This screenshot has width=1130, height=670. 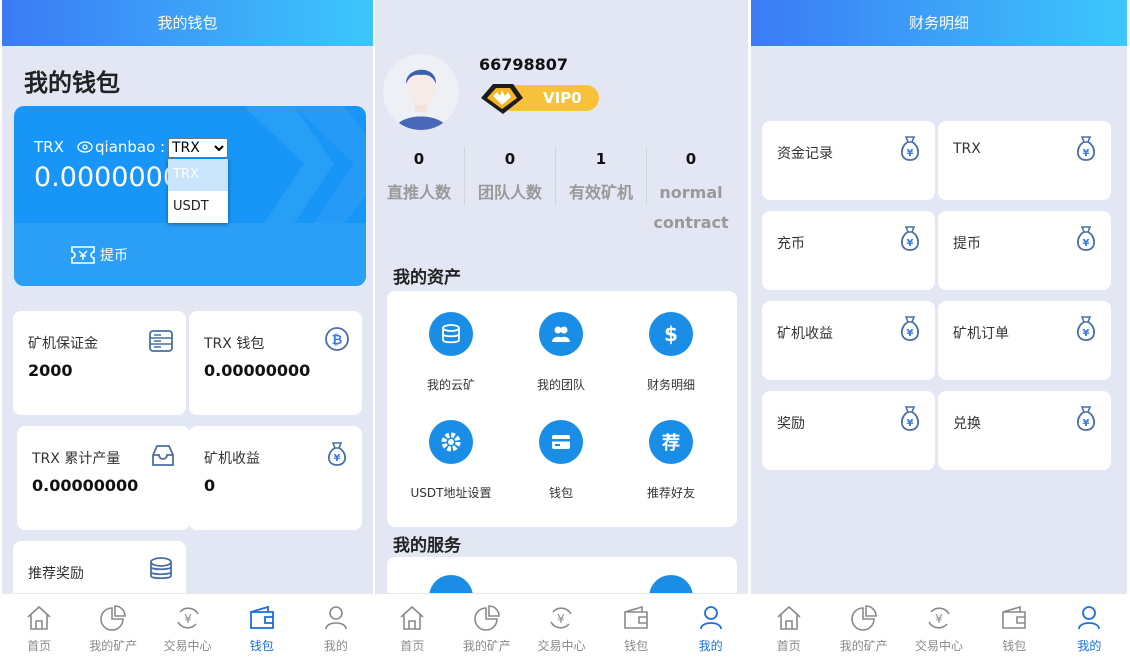 I want to click on wallet-icon, so click(x=636, y=617).